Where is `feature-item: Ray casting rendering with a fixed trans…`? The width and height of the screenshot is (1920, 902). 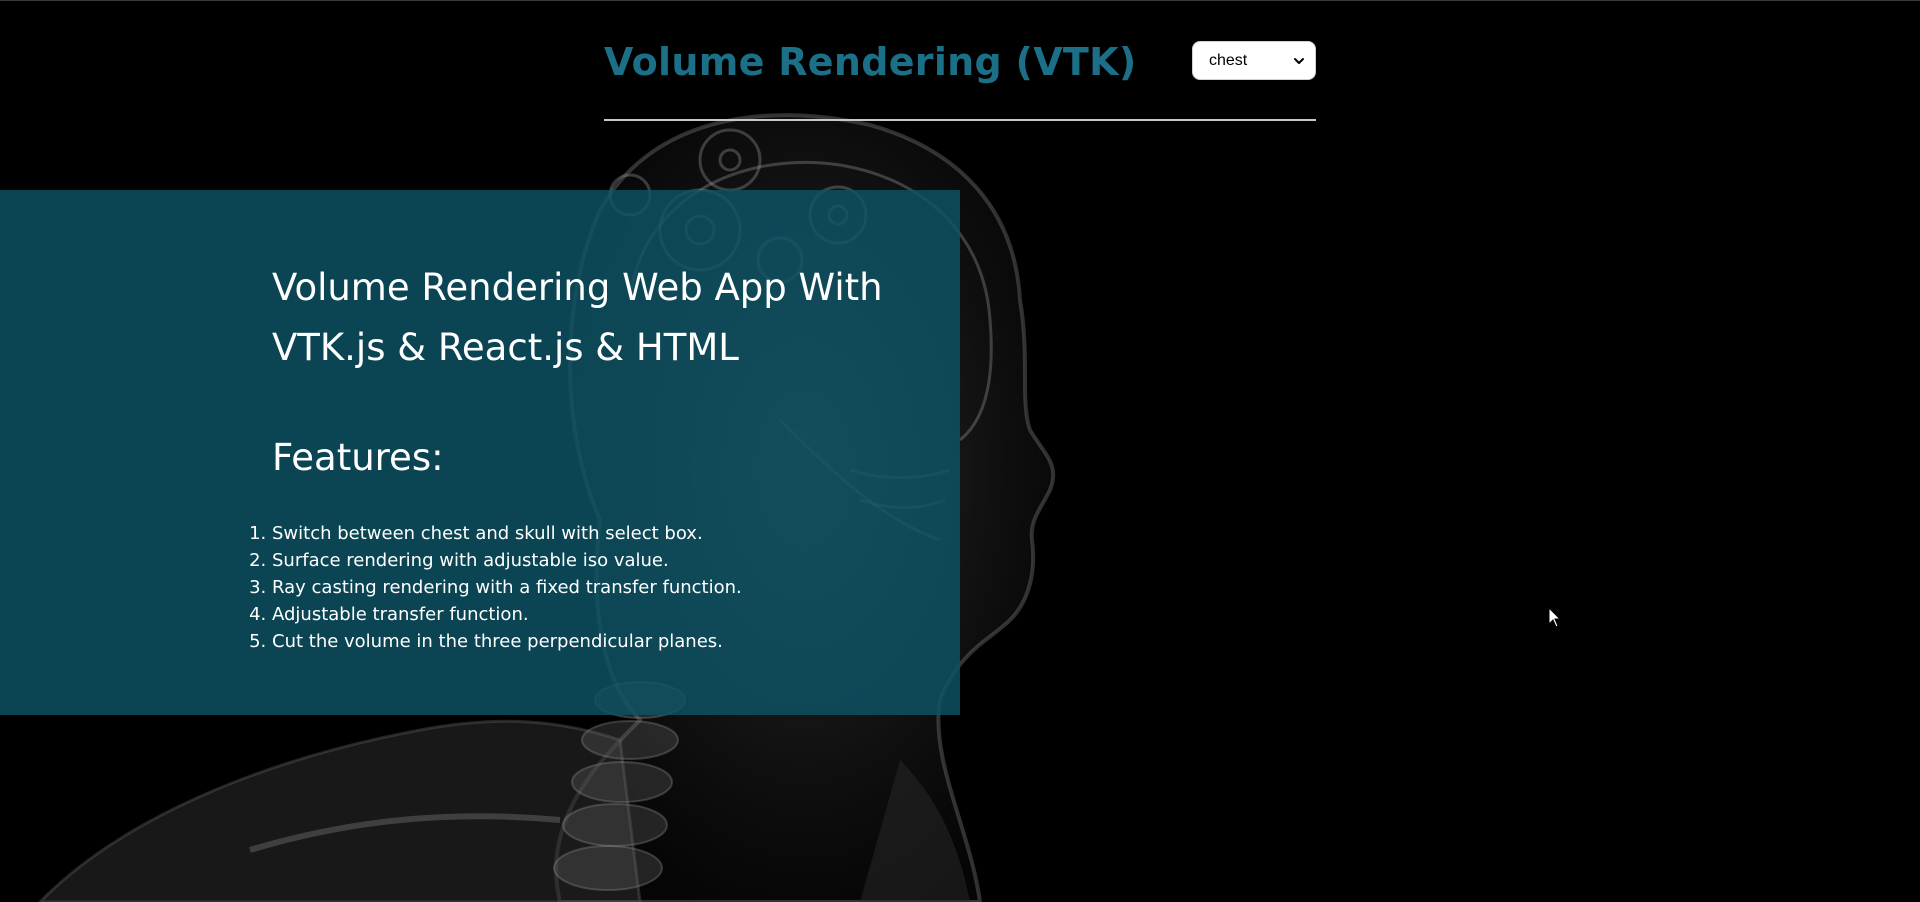 feature-item: Ray casting rendering with a fixed trans… is located at coordinates (507, 587).